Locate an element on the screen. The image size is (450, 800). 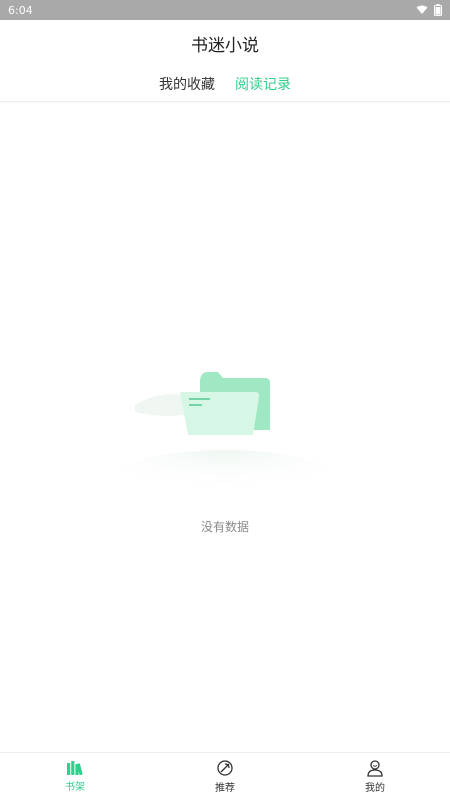
nav-label-profile: 我的 is located at coordinates (375, 788).